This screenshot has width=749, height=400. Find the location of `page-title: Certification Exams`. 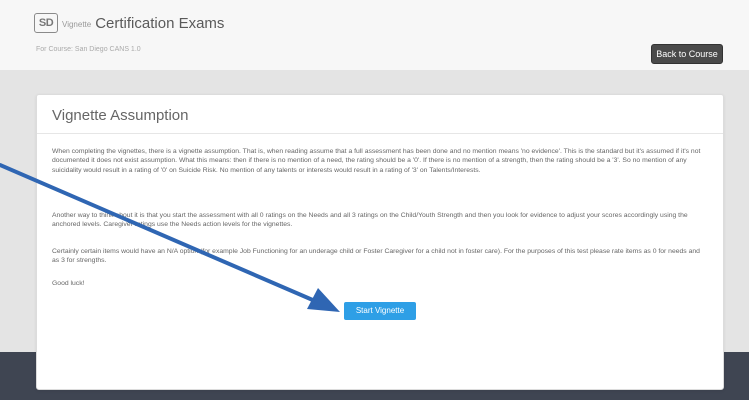

page-title: Certification Exams is located at coordinates (160, 23).